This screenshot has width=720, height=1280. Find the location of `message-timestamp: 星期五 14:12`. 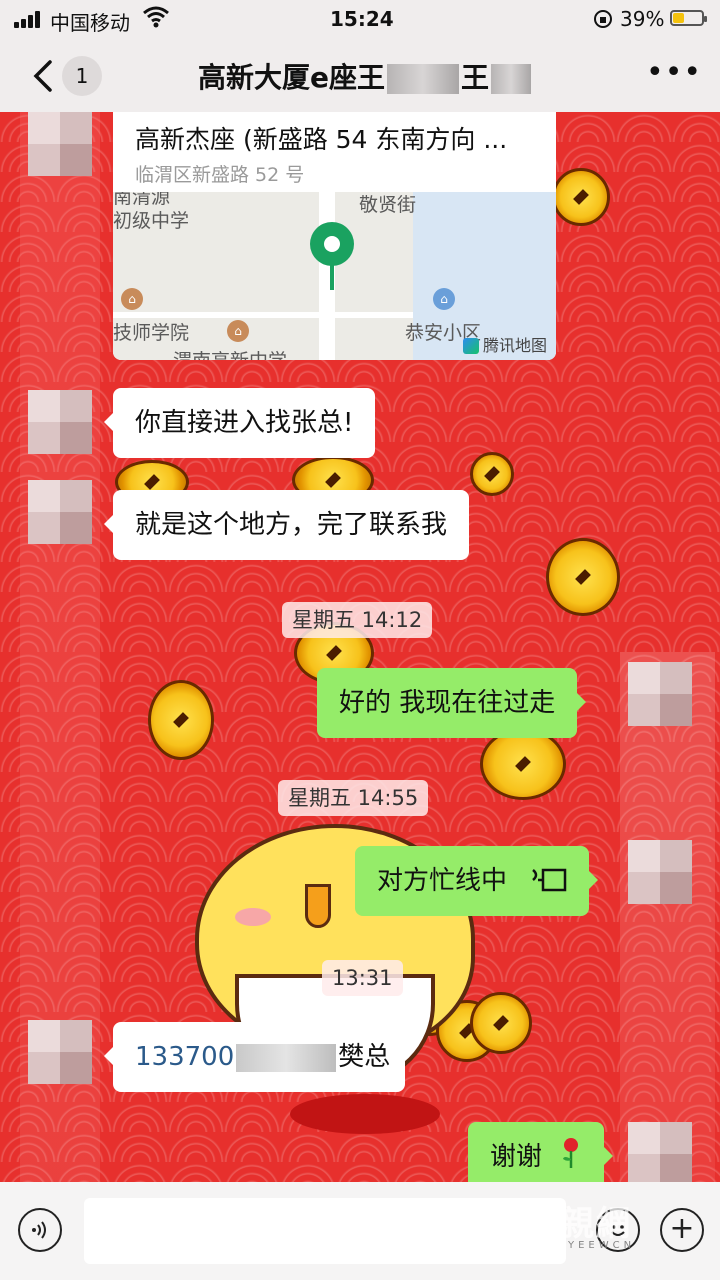

message-timestamp: 星期五 14:12 is located at coordinates (357, 620).